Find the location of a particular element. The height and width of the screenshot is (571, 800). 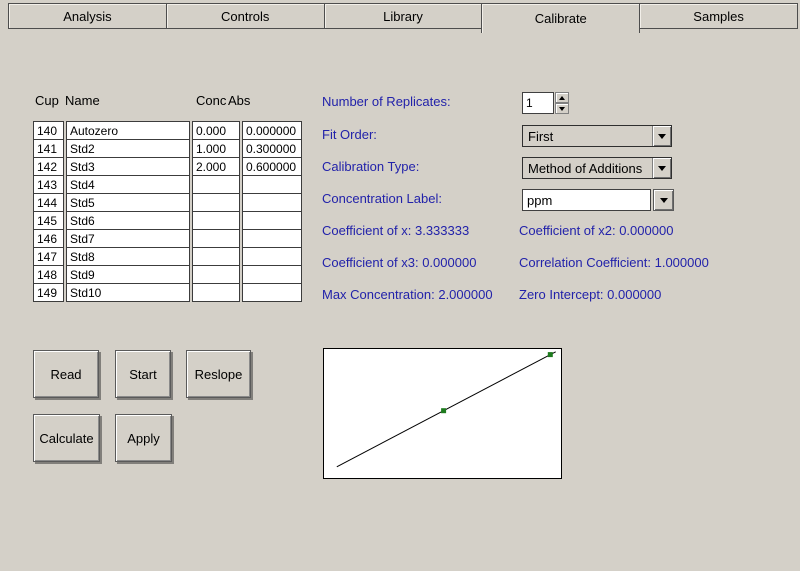

spinner-down-icon is located at coordinates (562, 108).